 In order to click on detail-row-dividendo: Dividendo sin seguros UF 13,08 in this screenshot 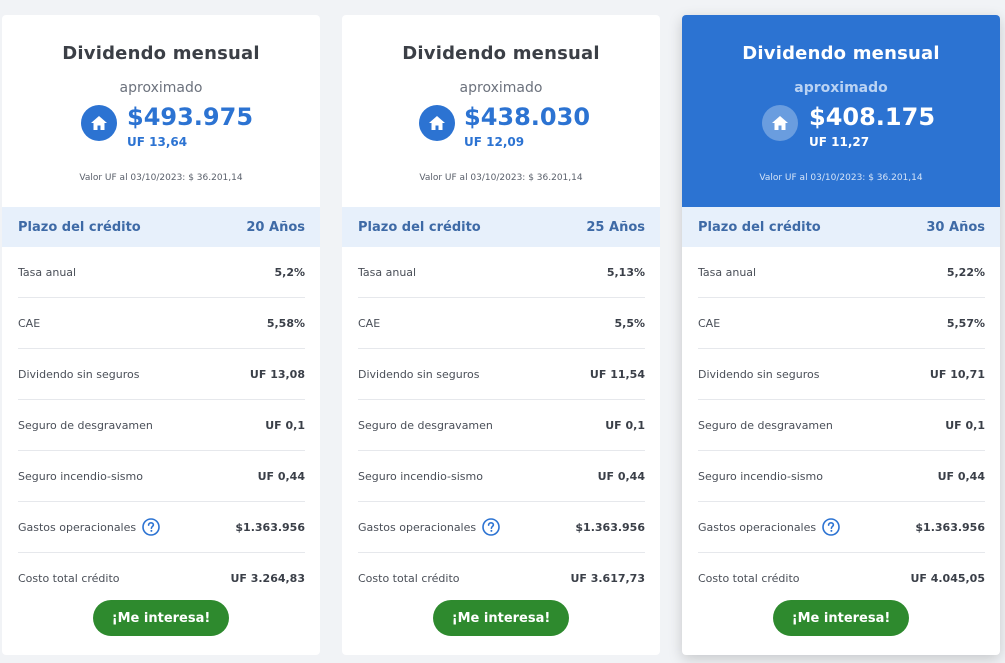, I will do `click(161, 374)`.